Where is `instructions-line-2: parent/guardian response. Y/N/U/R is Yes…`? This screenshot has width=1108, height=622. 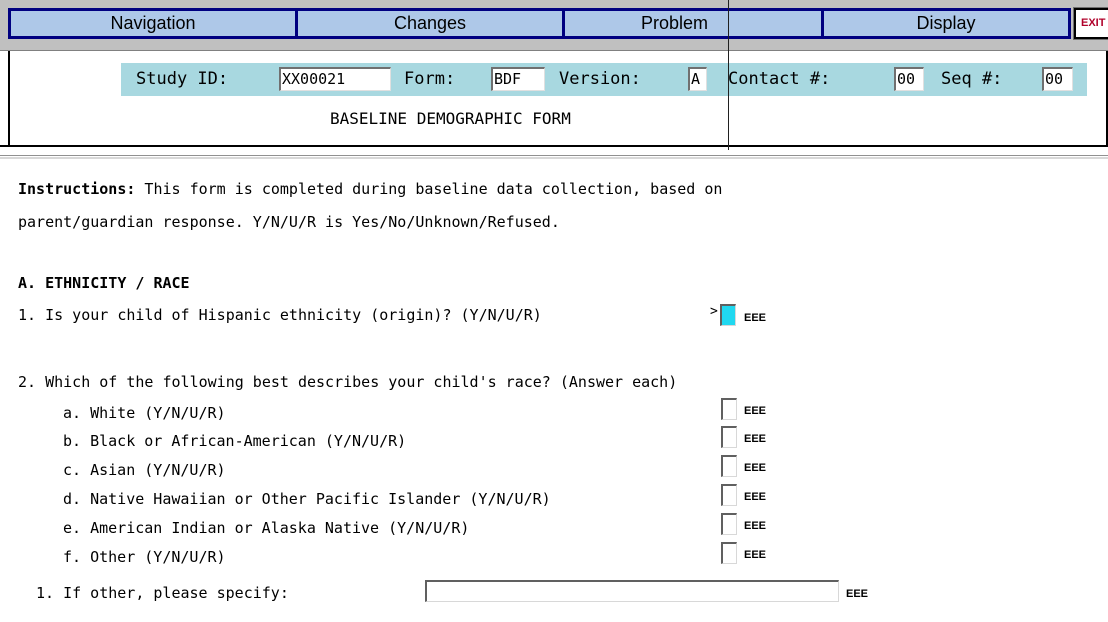 instructions-line-2: parent/guardian response. Y/N/U/R is Yes… is located at coordinates (289, 222).